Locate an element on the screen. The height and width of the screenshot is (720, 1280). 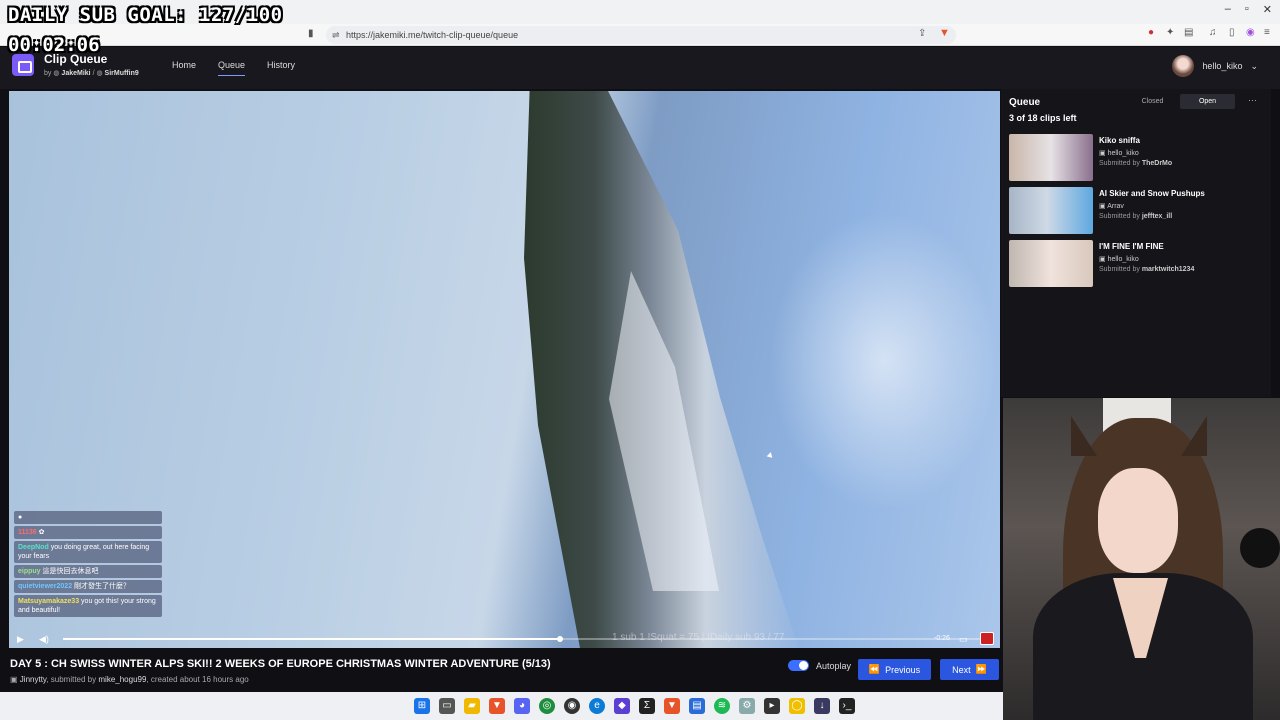
stream-ticker-text: 1 sub 1 !Squat = 75 | !Daily sub 93 / 77 is located at coordinates (698, 637).